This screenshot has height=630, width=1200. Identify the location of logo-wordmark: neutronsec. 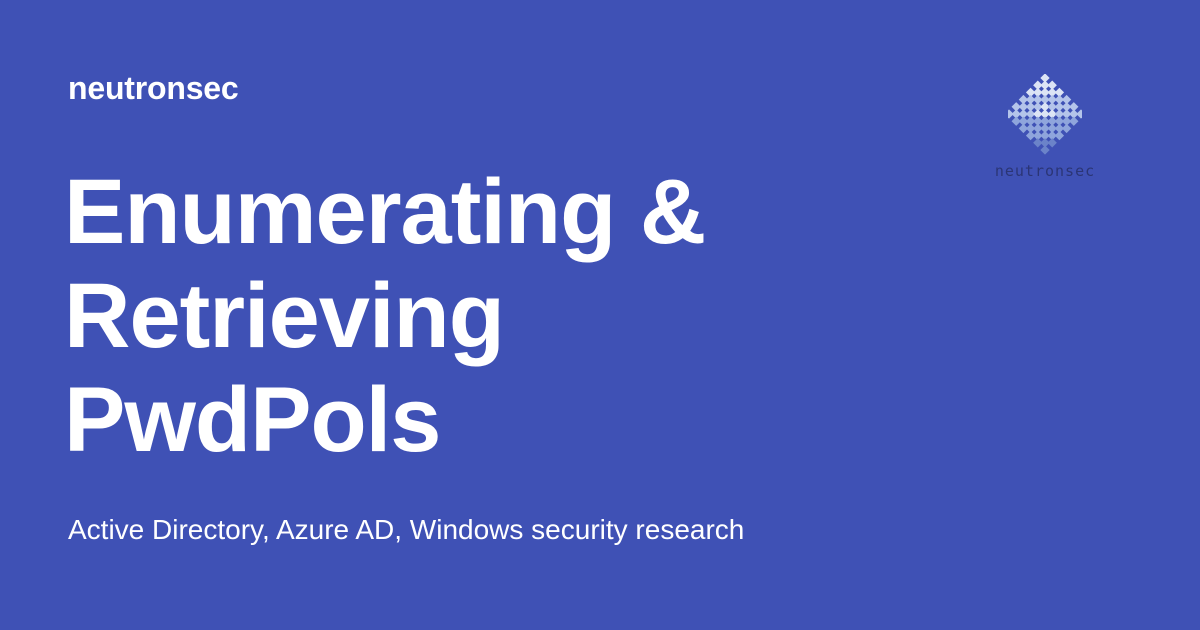
(1045, 171).